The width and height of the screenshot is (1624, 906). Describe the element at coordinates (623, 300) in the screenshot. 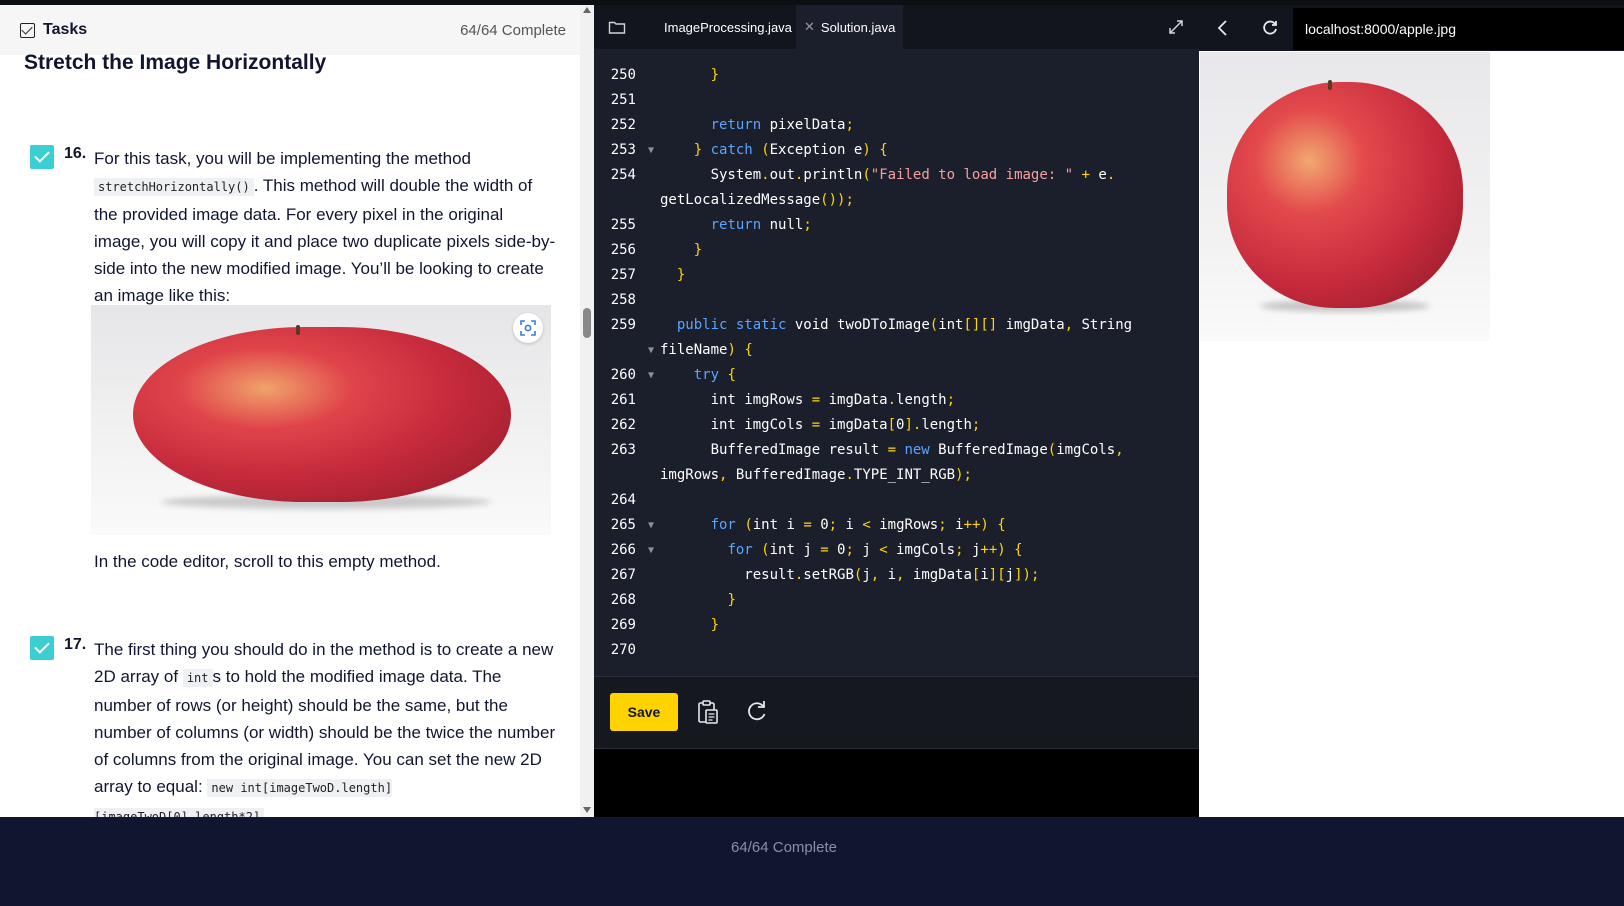

I see `code-line: 258` at that location.